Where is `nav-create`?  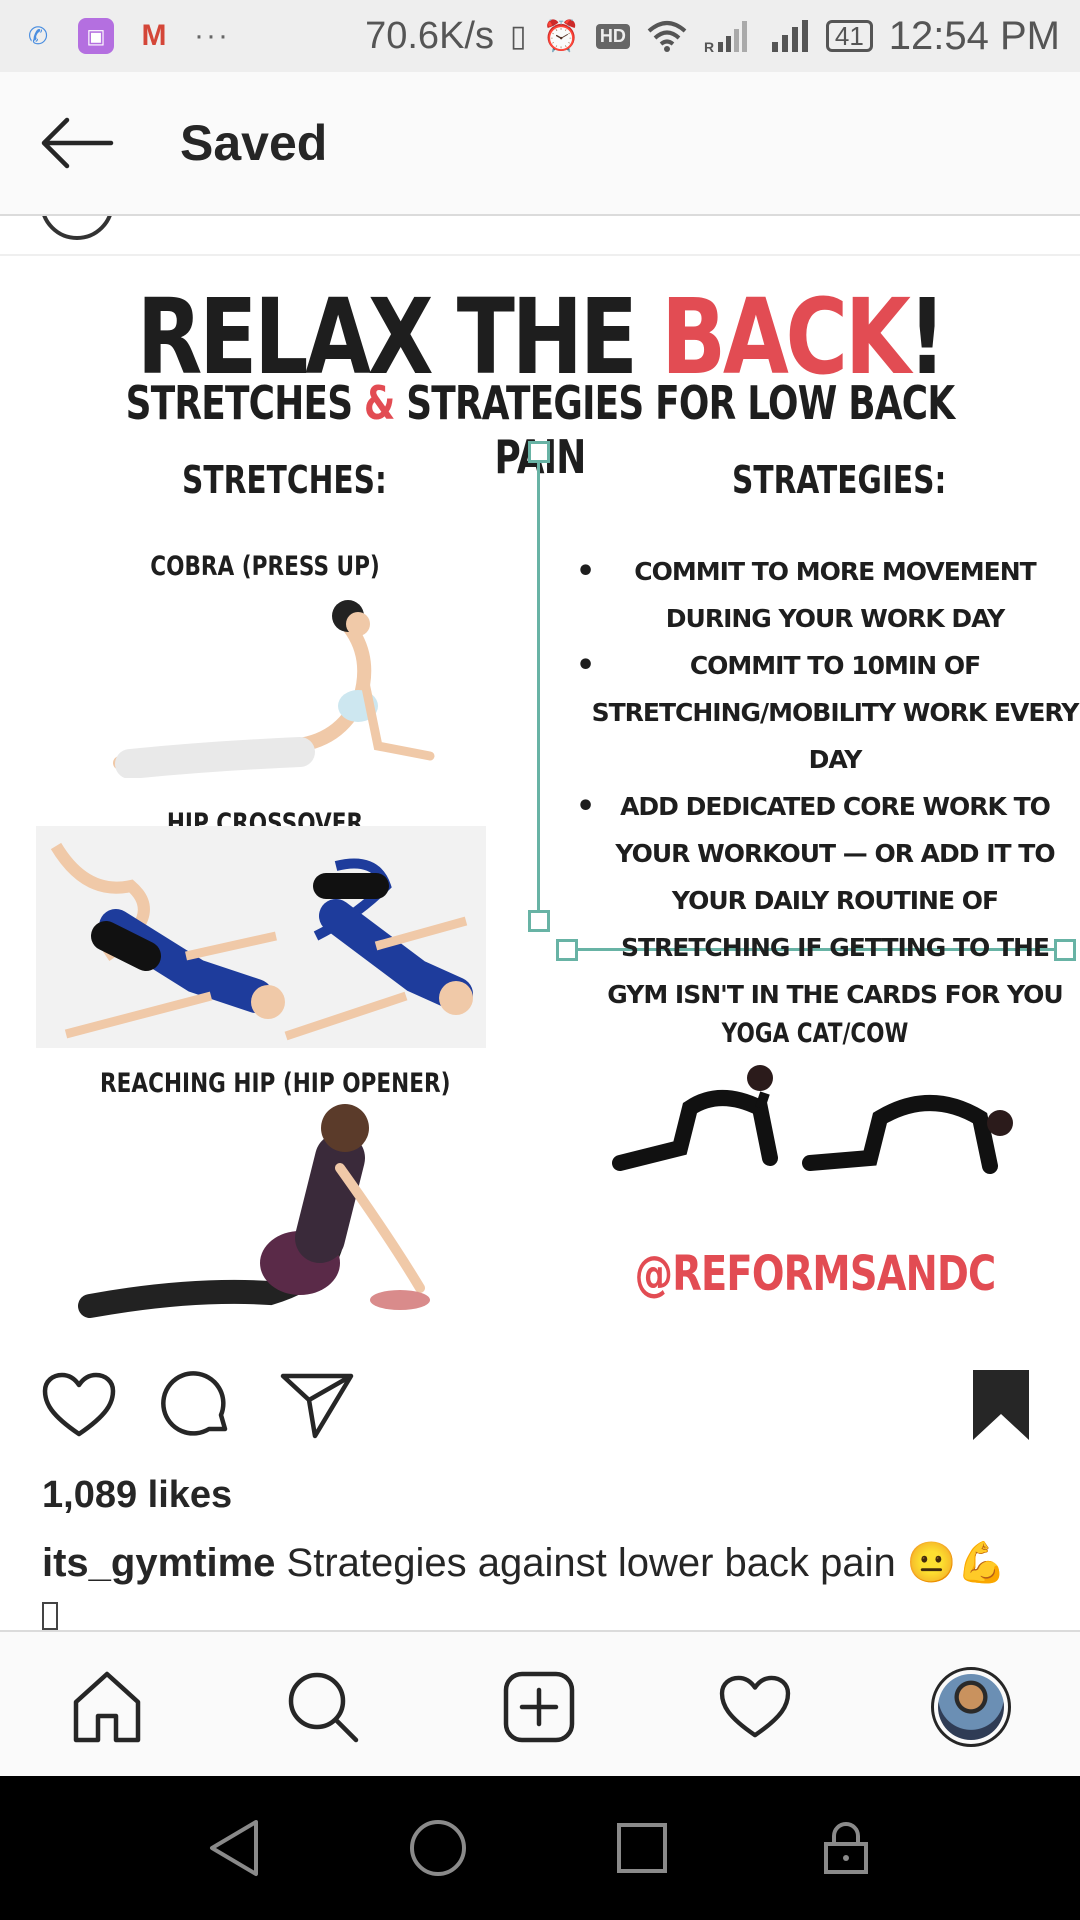
nav-create is located at coordinates (539, 1707).